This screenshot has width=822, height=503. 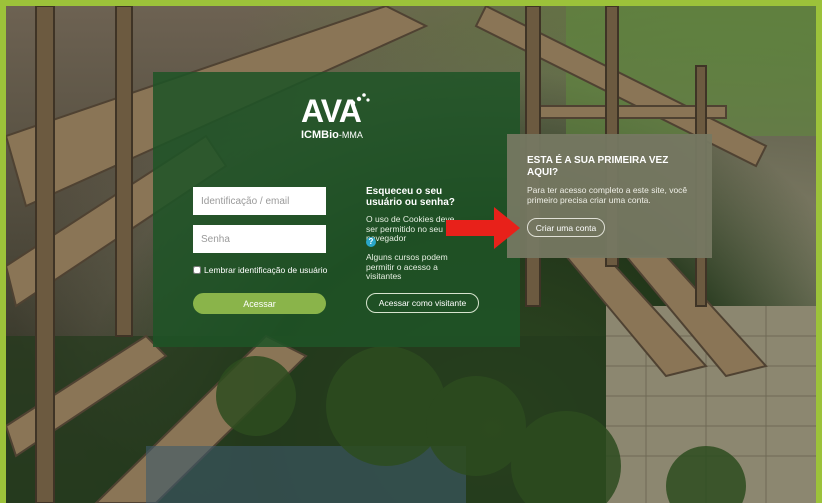 What do you see at coordinates (266, 270) in the screenshot?
I see `remember-label: Lembrar identificação de usuário` at bounding box center [266, 270].